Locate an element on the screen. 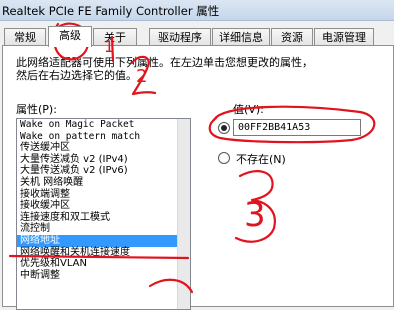 The image size is (394, 310). tab-details: 详细信息 is located at coordinates (241, 37).